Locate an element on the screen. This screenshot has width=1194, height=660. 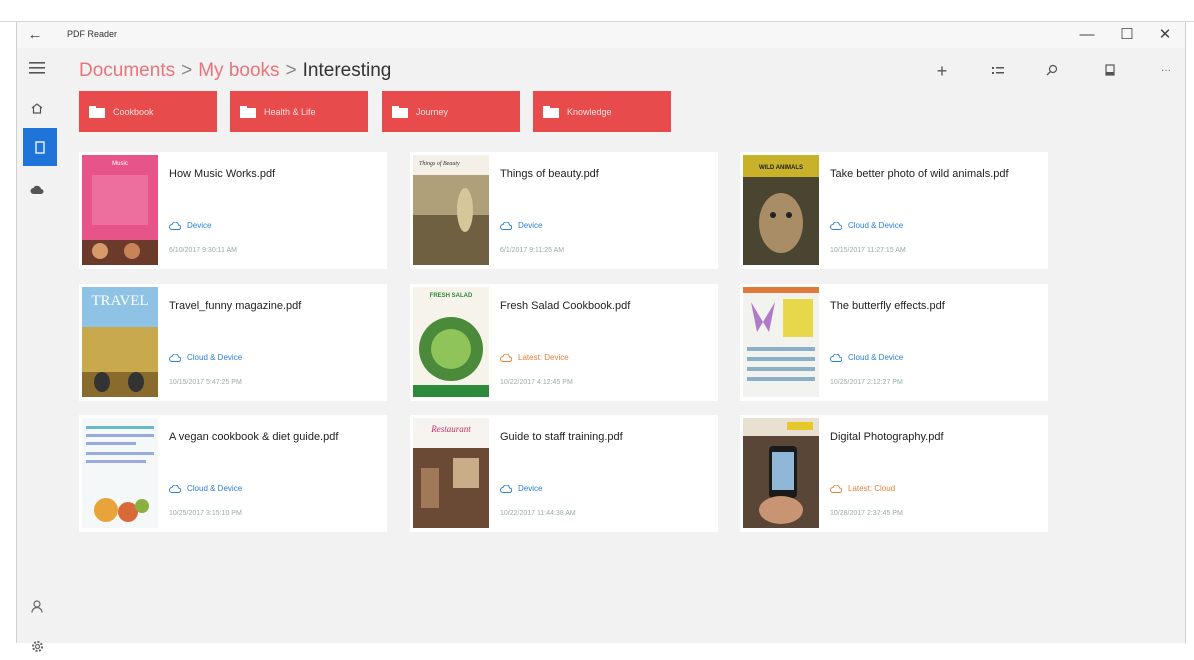
book-date: 10/22/2017 4:12:45 PM is located at coordinates (536, 382).